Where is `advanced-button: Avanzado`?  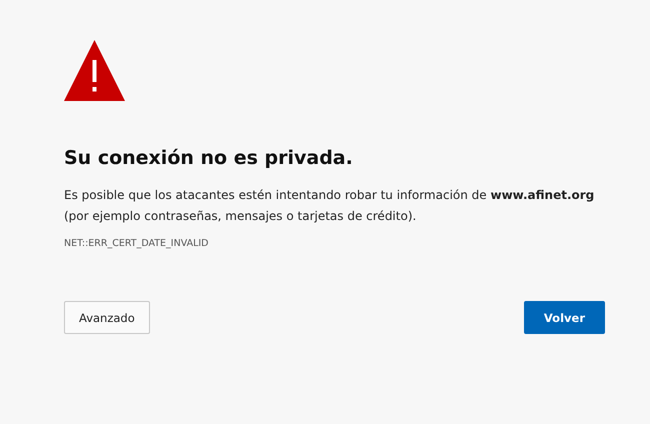 advanced-button: Avanzado is located at coordinates (107, 317).